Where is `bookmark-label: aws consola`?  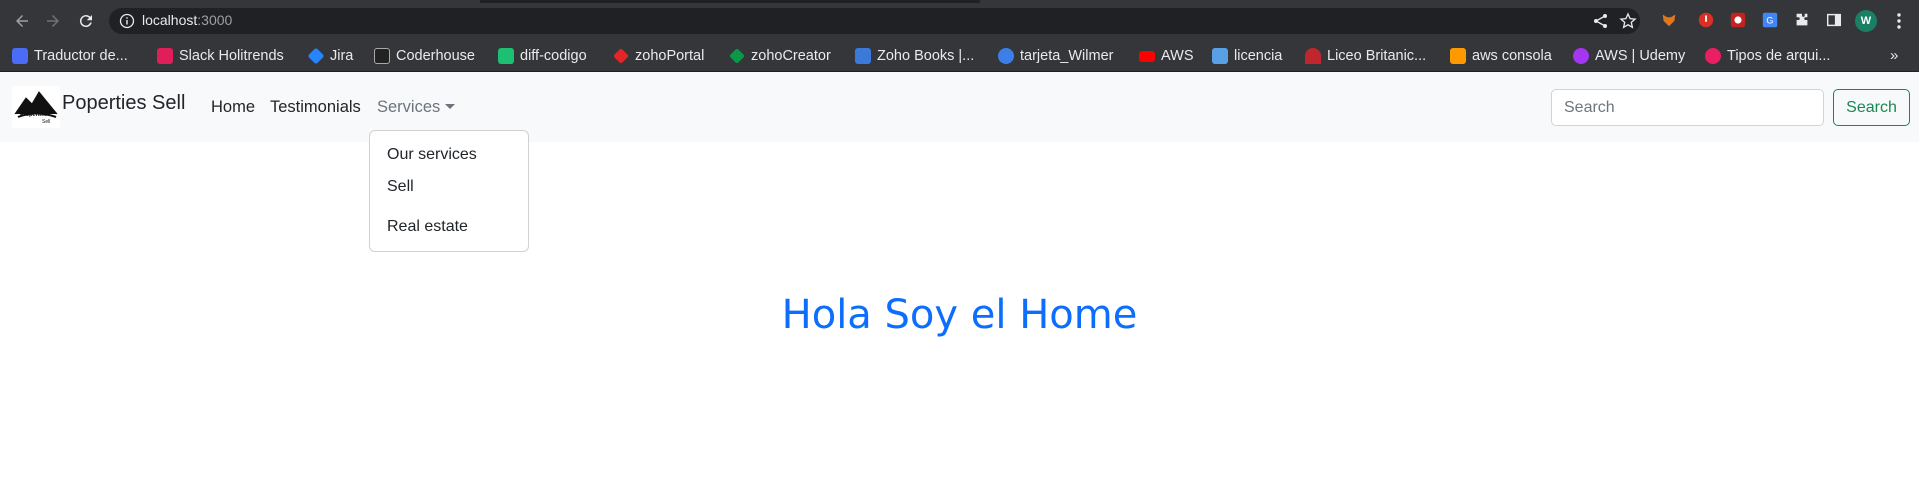
bookmark-label: aws consola is located at coordinates (1512, 56).